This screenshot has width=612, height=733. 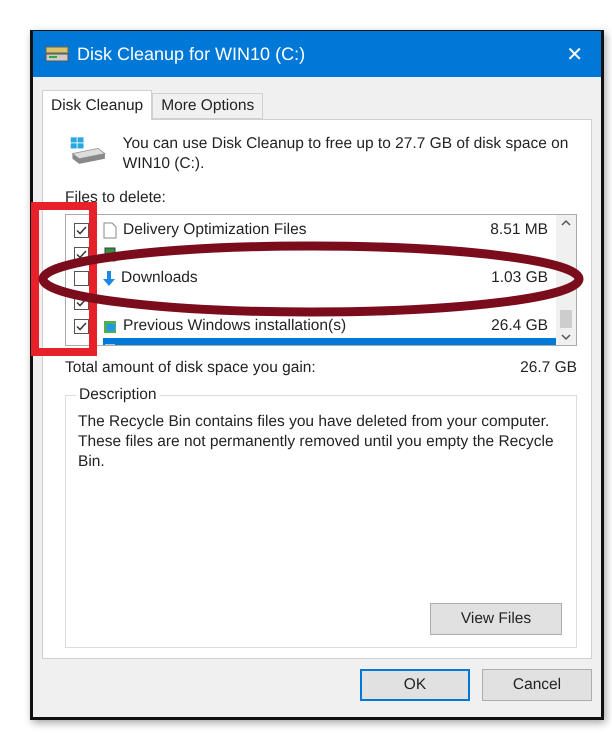 I want to click on description-title: Description, so click(x=118, y=395).